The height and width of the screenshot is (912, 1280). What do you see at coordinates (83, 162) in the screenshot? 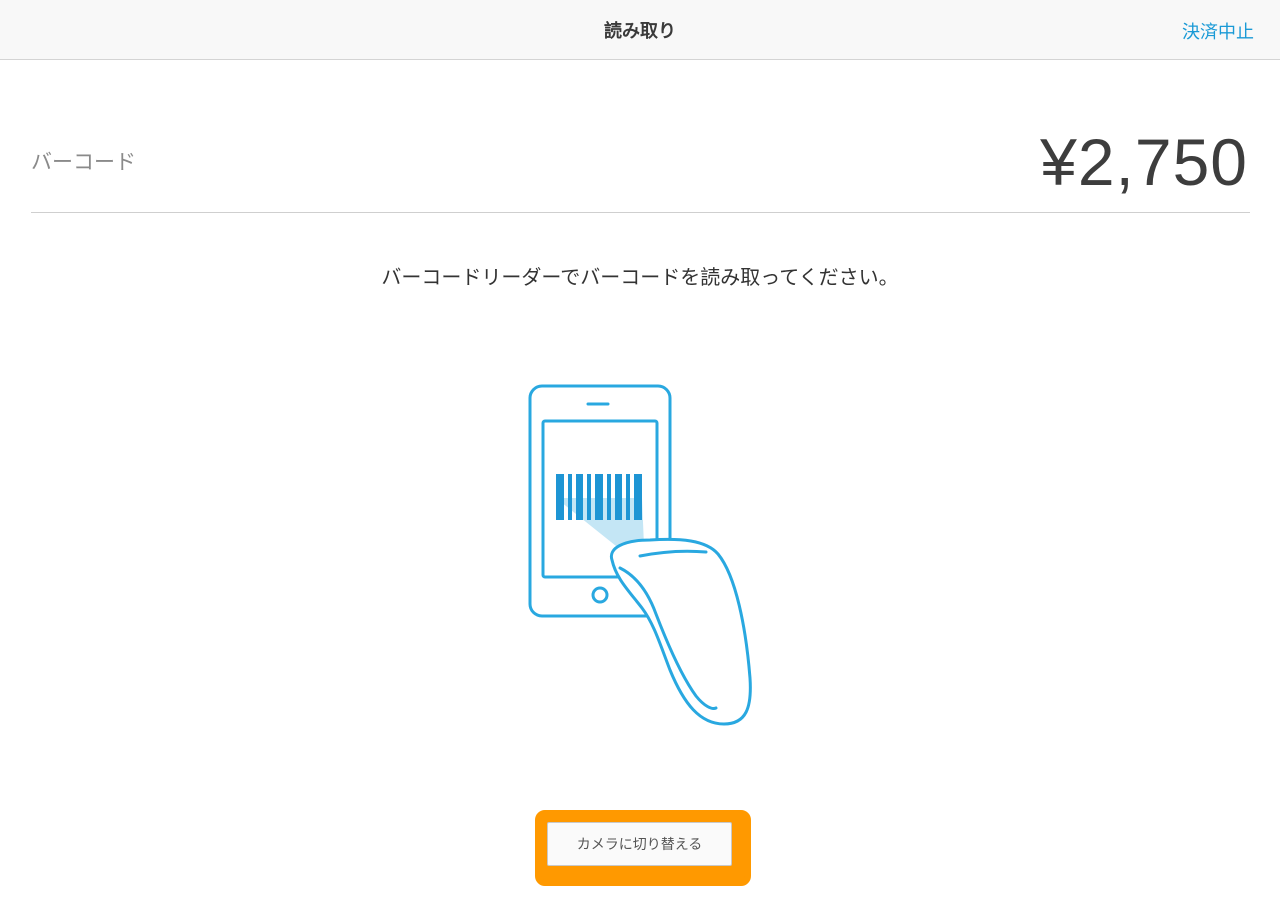
I see `payment-method-label: バーコード` at bounding box center [83, 162].